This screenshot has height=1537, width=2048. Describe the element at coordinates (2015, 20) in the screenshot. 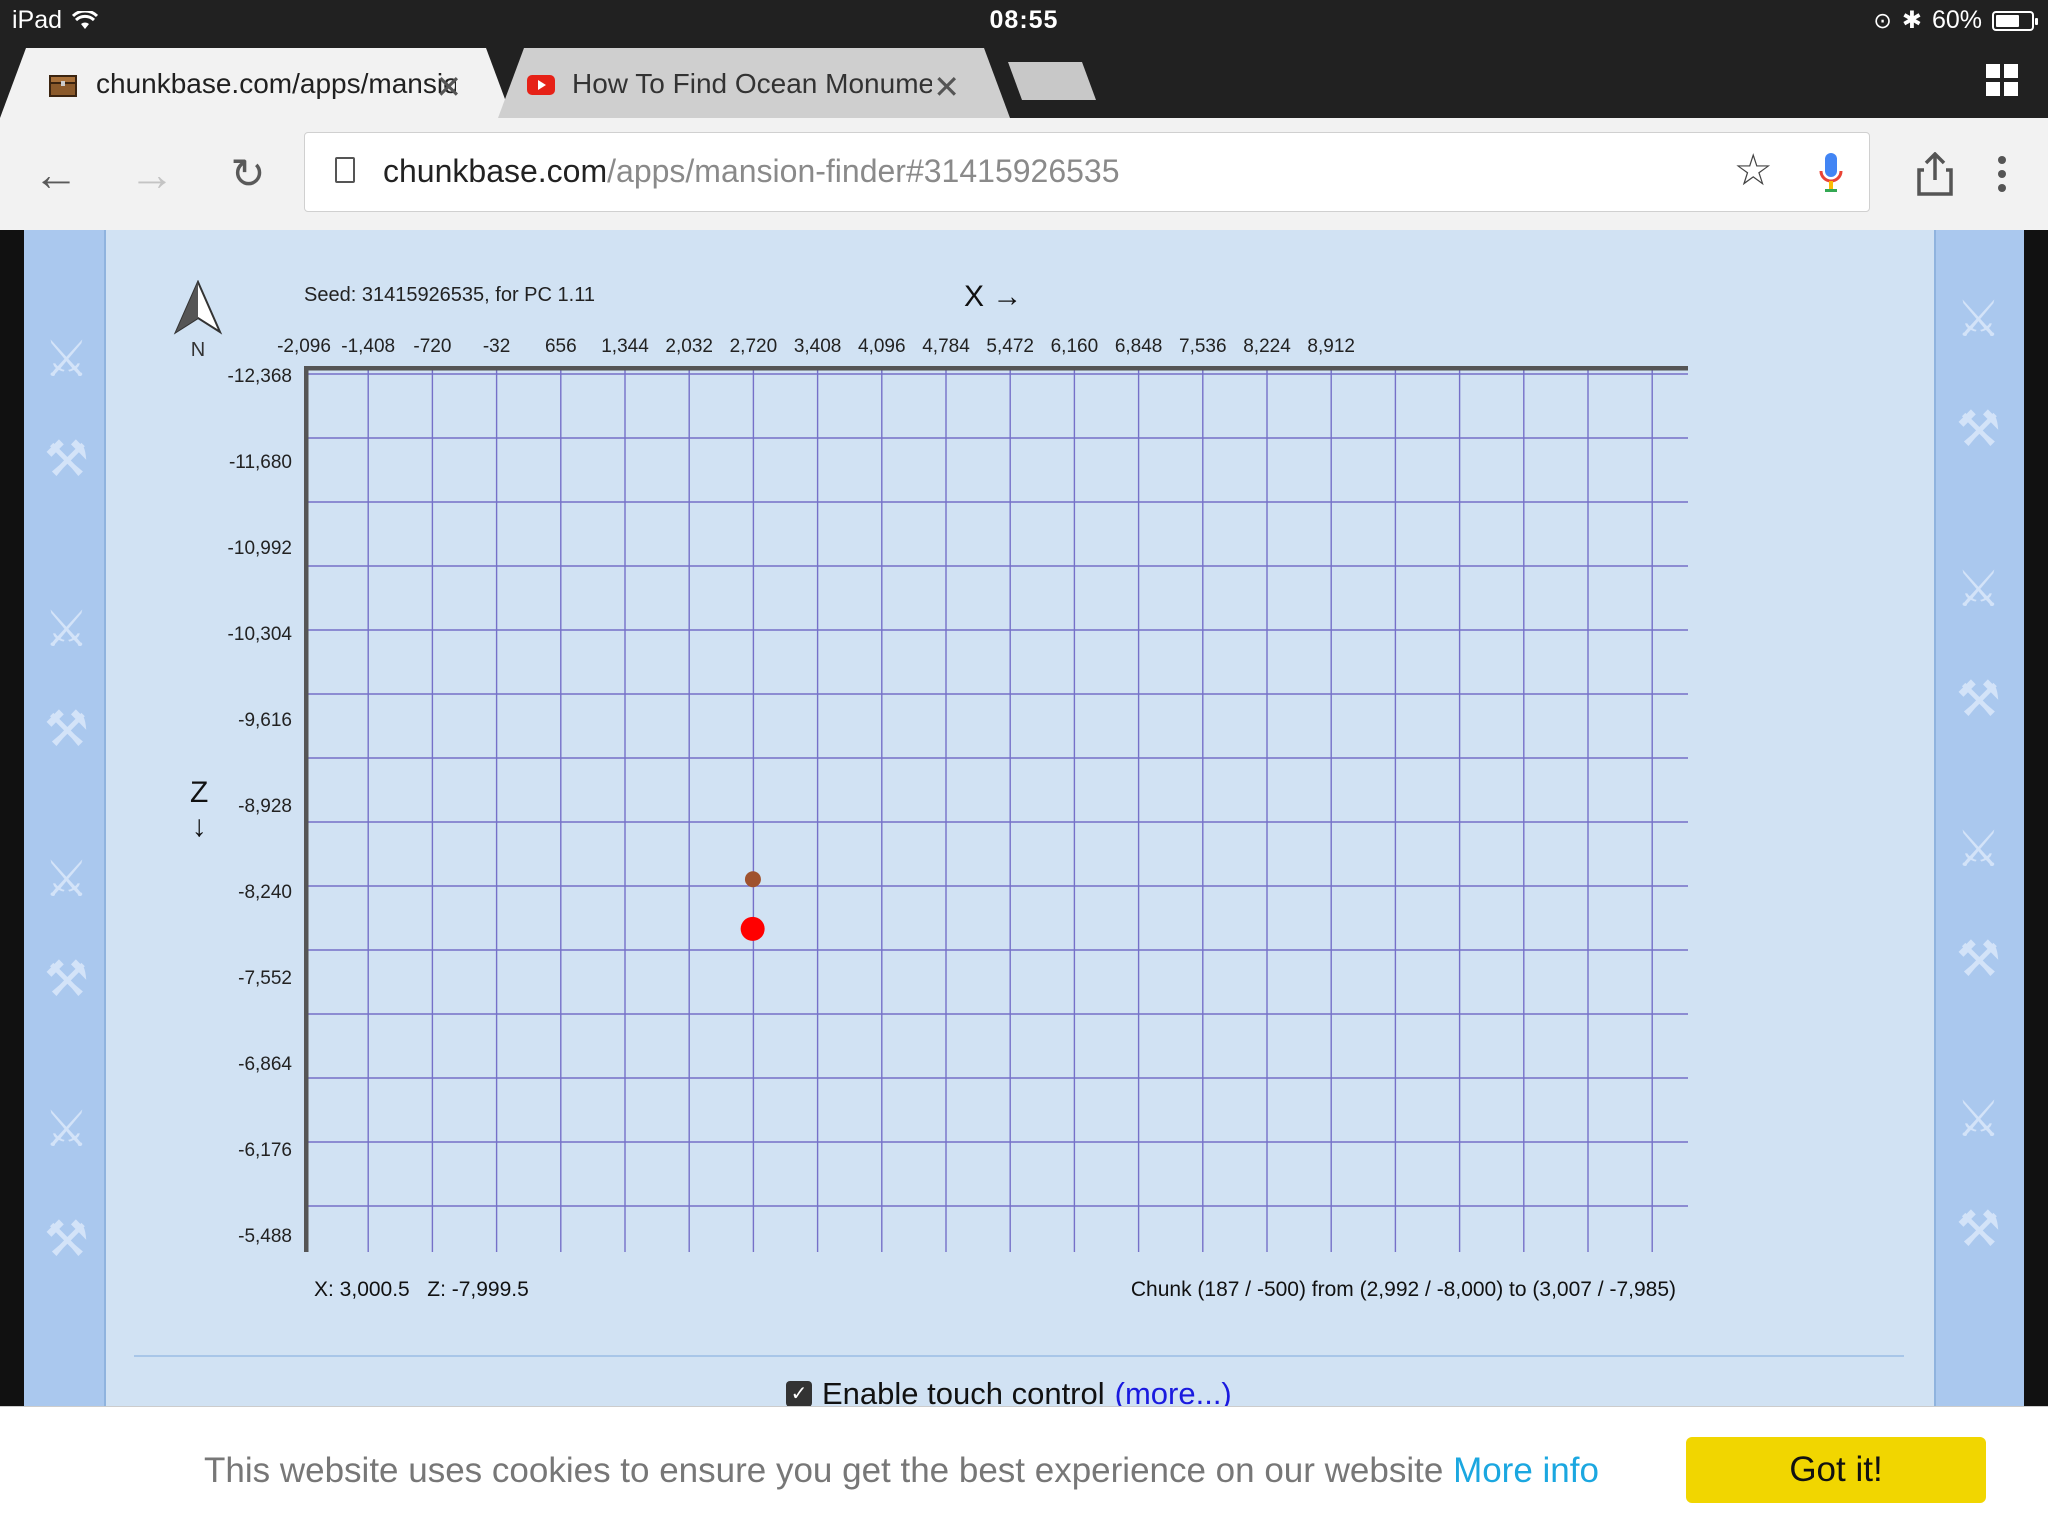

I see `battery-icon` at that location.